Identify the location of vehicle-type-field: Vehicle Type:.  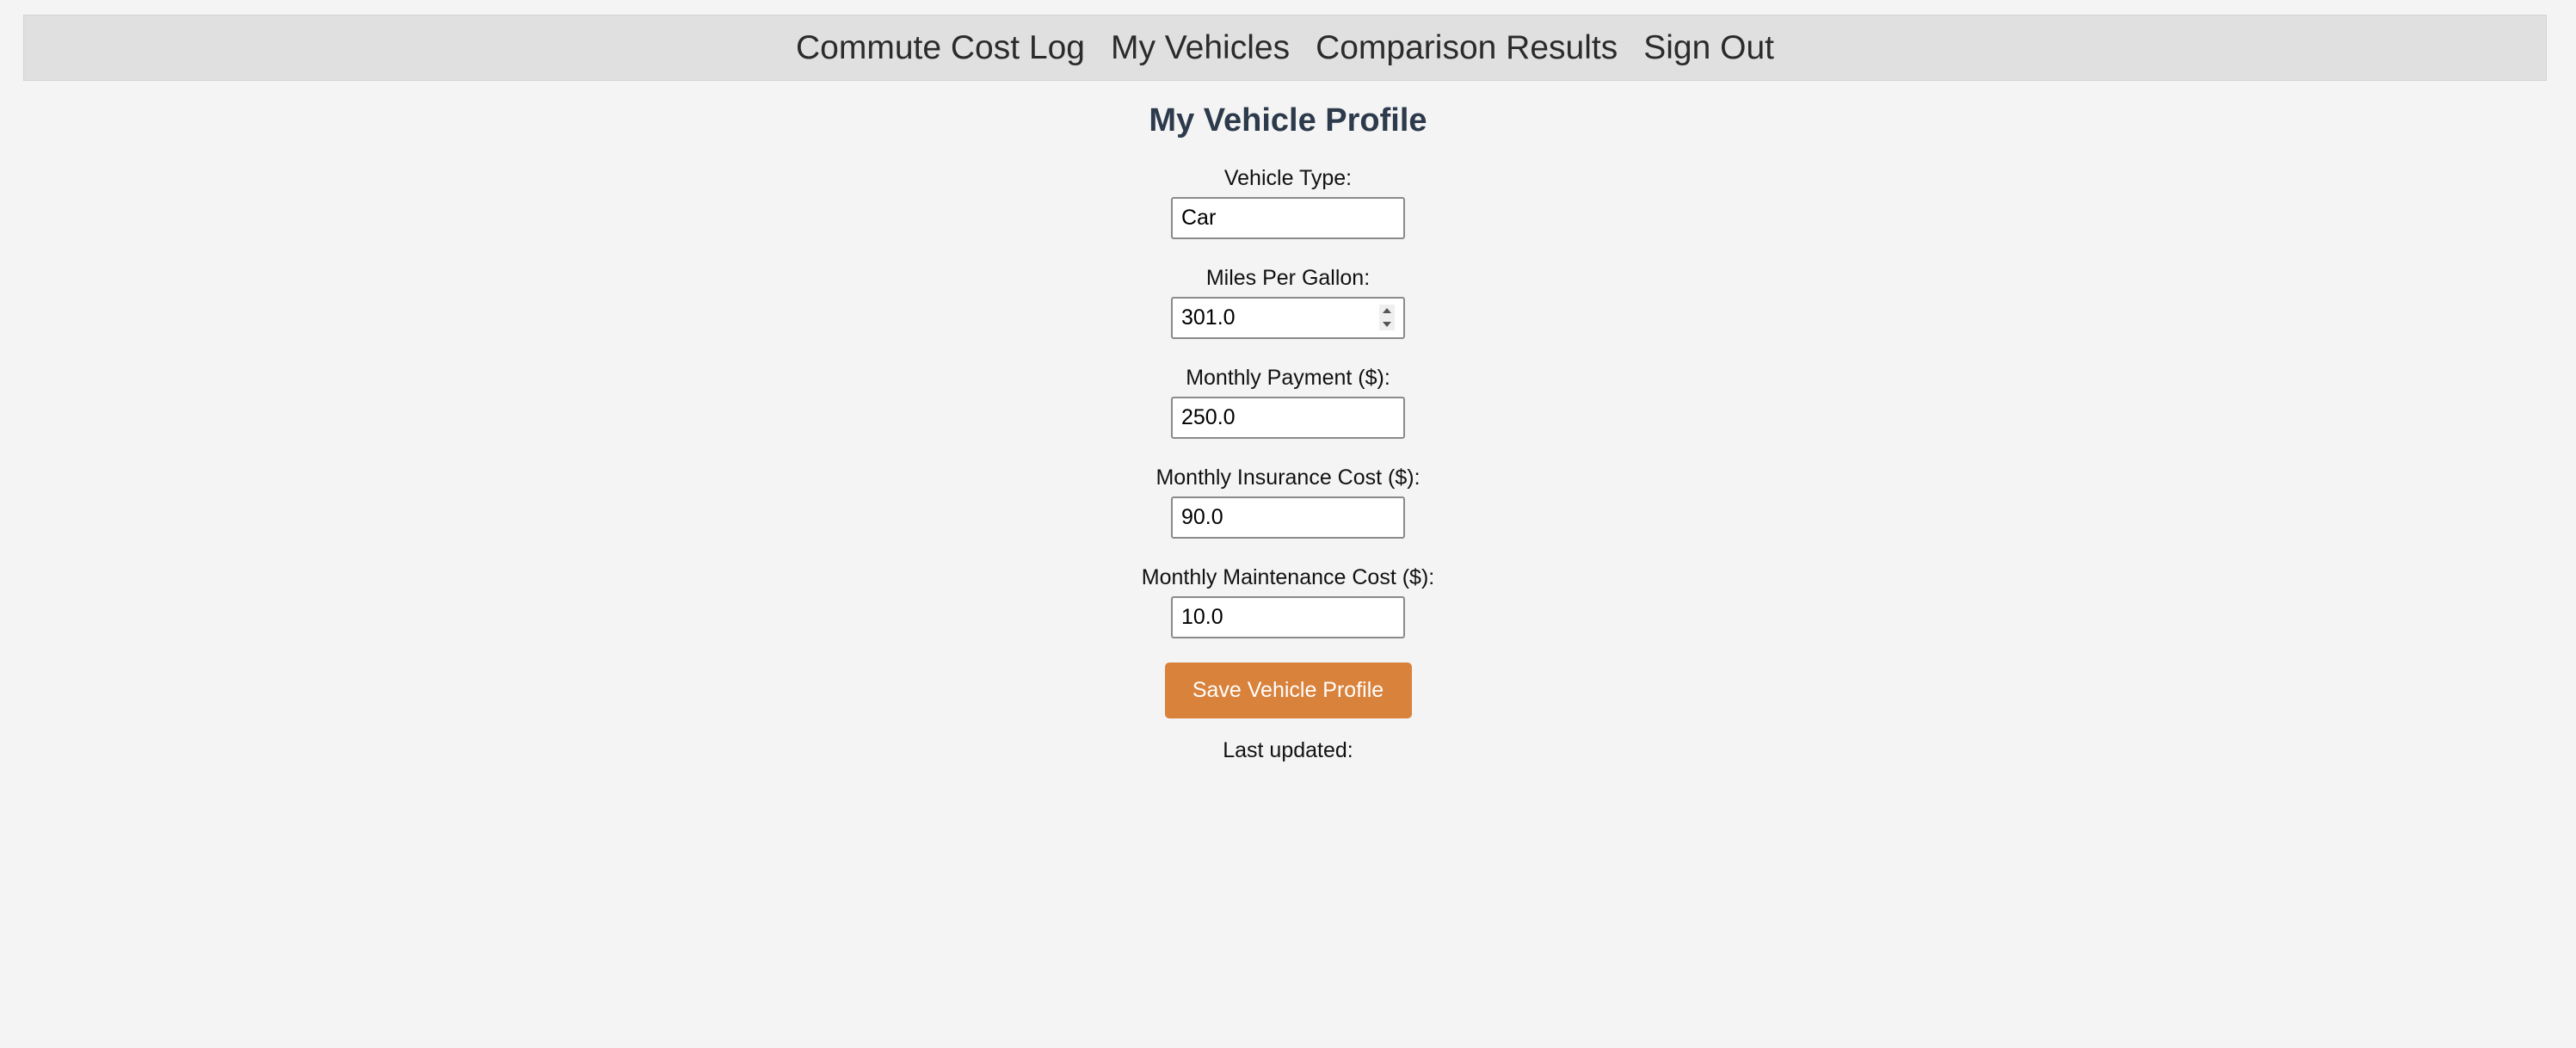
(1288, 202).